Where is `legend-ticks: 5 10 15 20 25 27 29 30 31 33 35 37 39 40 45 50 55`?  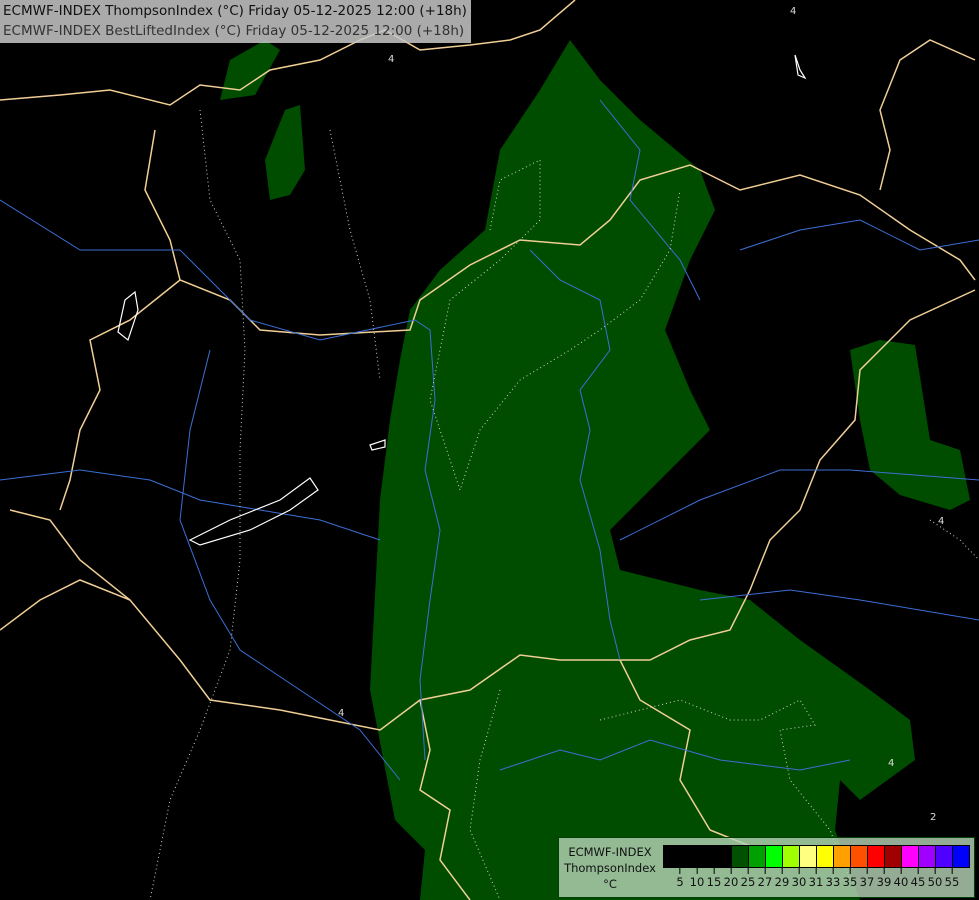
legend-ticks: 5 10 15 20 25 27 29 30 31 33 35 37 39 40 45 50 55 is located at coordinates (818, 881).